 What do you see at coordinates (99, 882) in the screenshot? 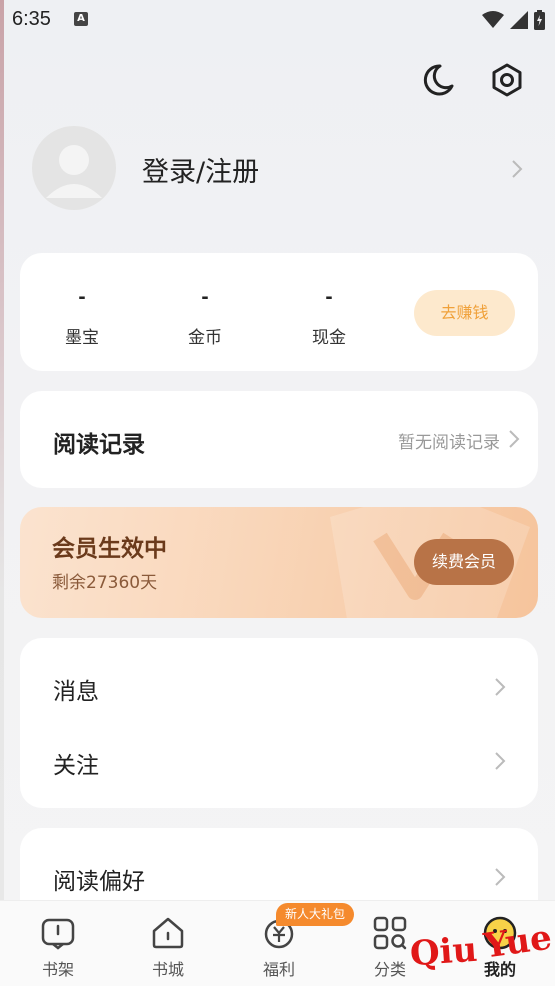
I see `menu-item-label: 阅读偏好` at bounding box center [99, 882].